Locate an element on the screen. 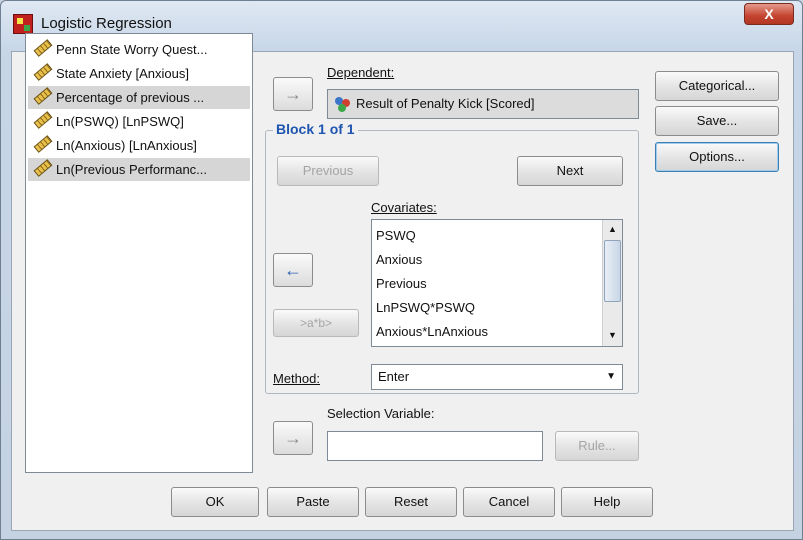  scroll-down-icon: ▼ is located at coordinates (612, 335).